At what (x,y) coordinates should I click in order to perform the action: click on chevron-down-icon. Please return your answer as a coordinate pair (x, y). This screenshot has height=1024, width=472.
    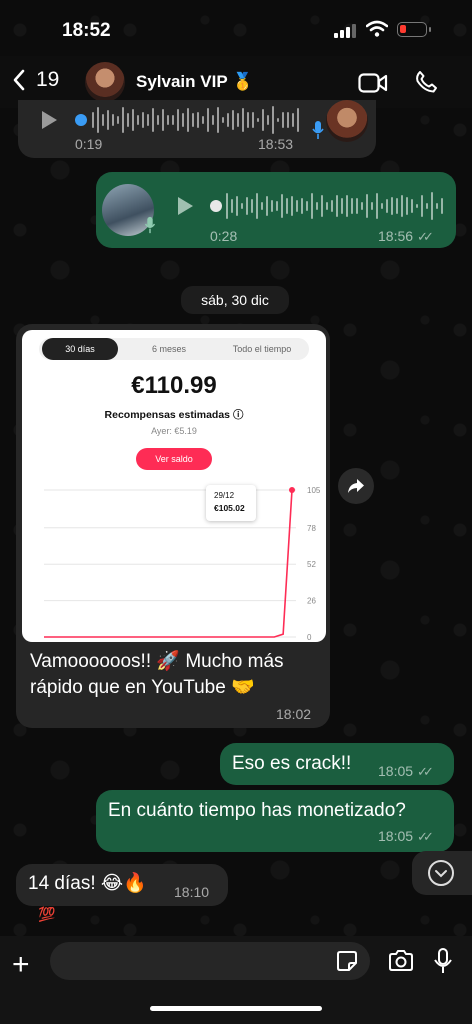
    Looking at the image, I should click on (441, 873).